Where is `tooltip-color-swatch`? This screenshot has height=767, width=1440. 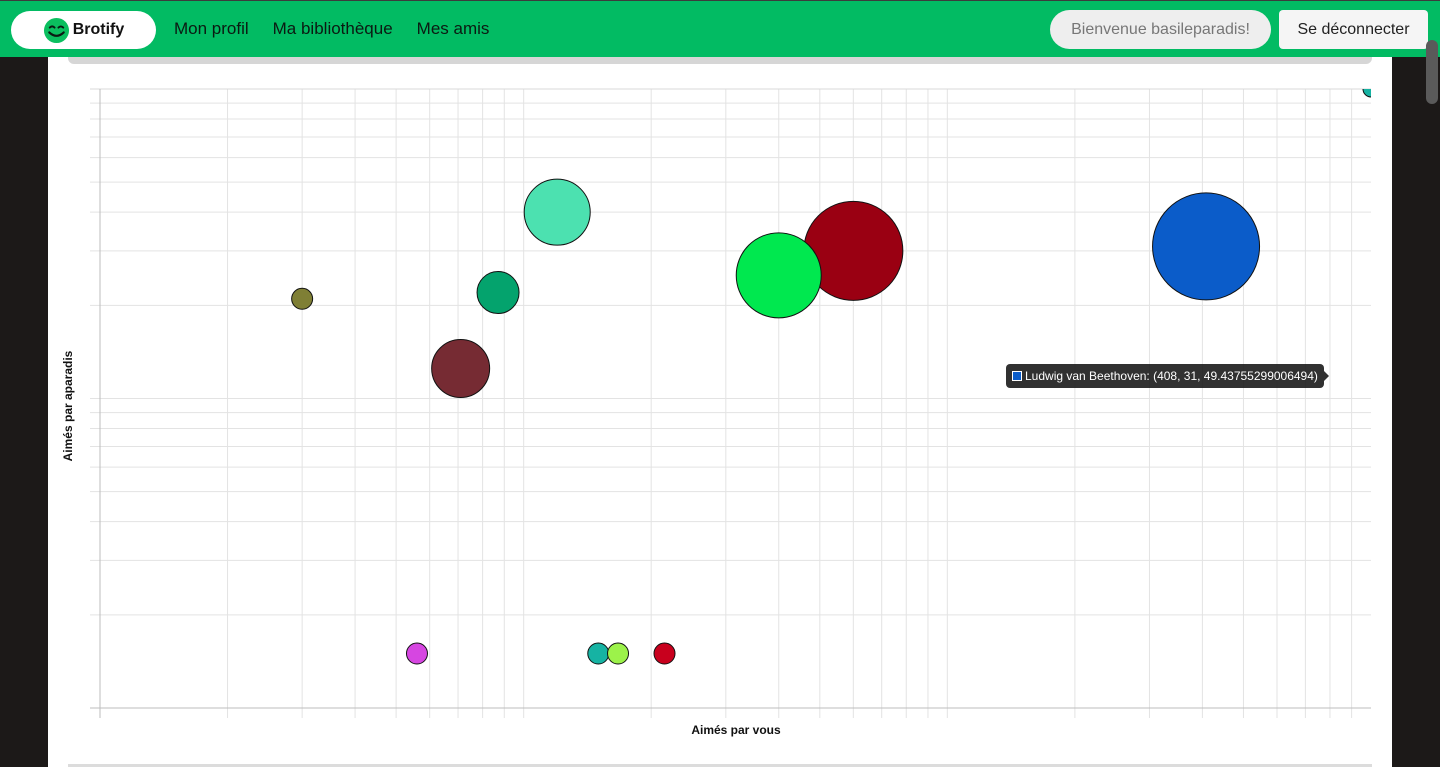 tooltip-color-swatch is located at coordinates (1017, 376).